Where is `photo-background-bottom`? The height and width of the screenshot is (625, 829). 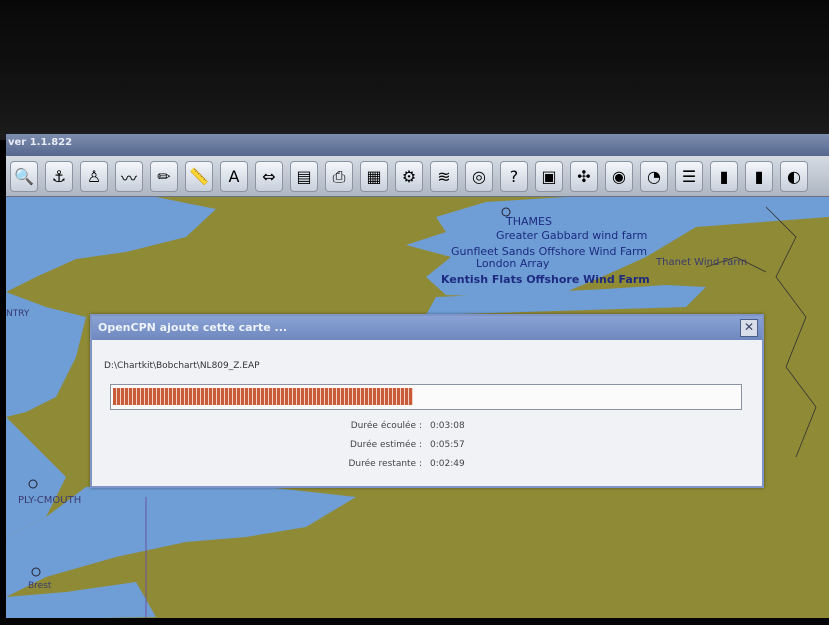
photo-background-bottom is located at coordinates (414, 621).